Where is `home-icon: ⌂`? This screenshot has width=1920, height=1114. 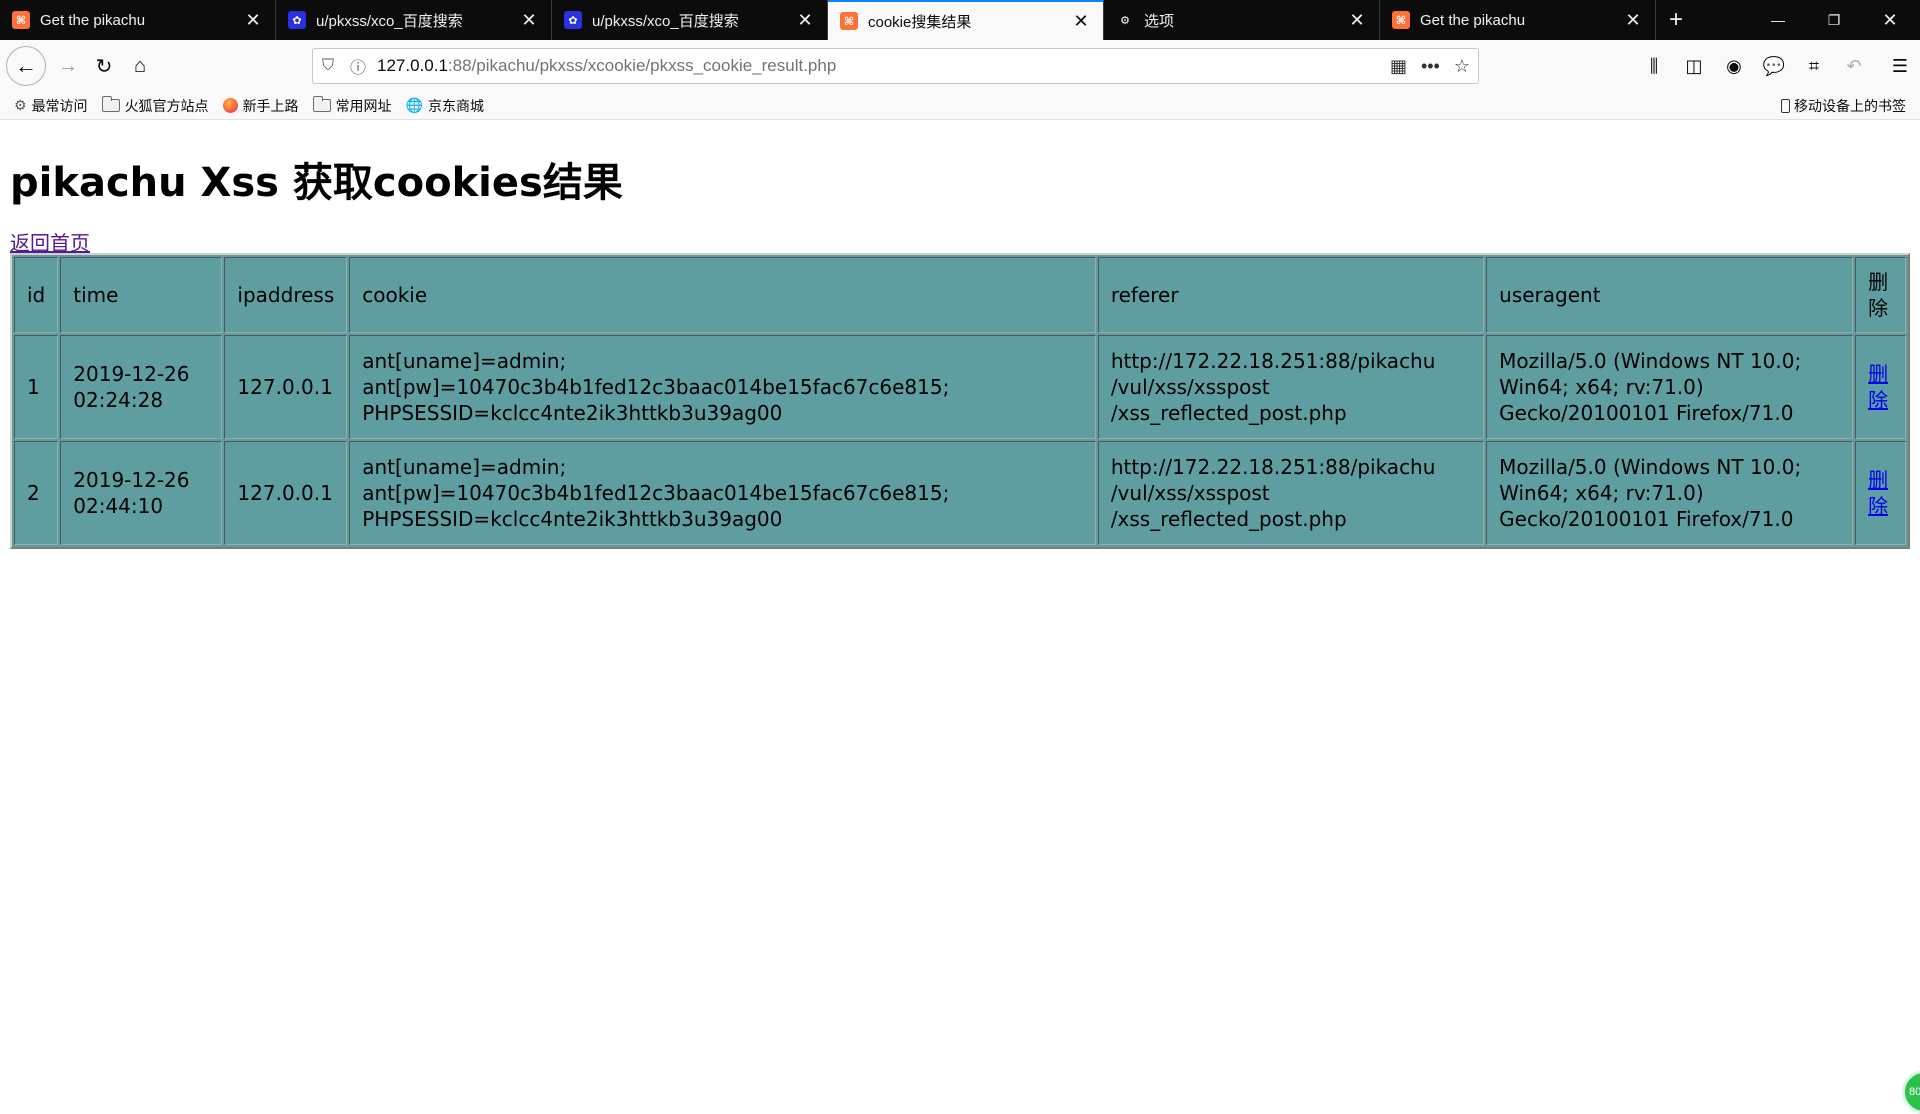 home-icon: ⌂ is located at coordinates (140, 65).